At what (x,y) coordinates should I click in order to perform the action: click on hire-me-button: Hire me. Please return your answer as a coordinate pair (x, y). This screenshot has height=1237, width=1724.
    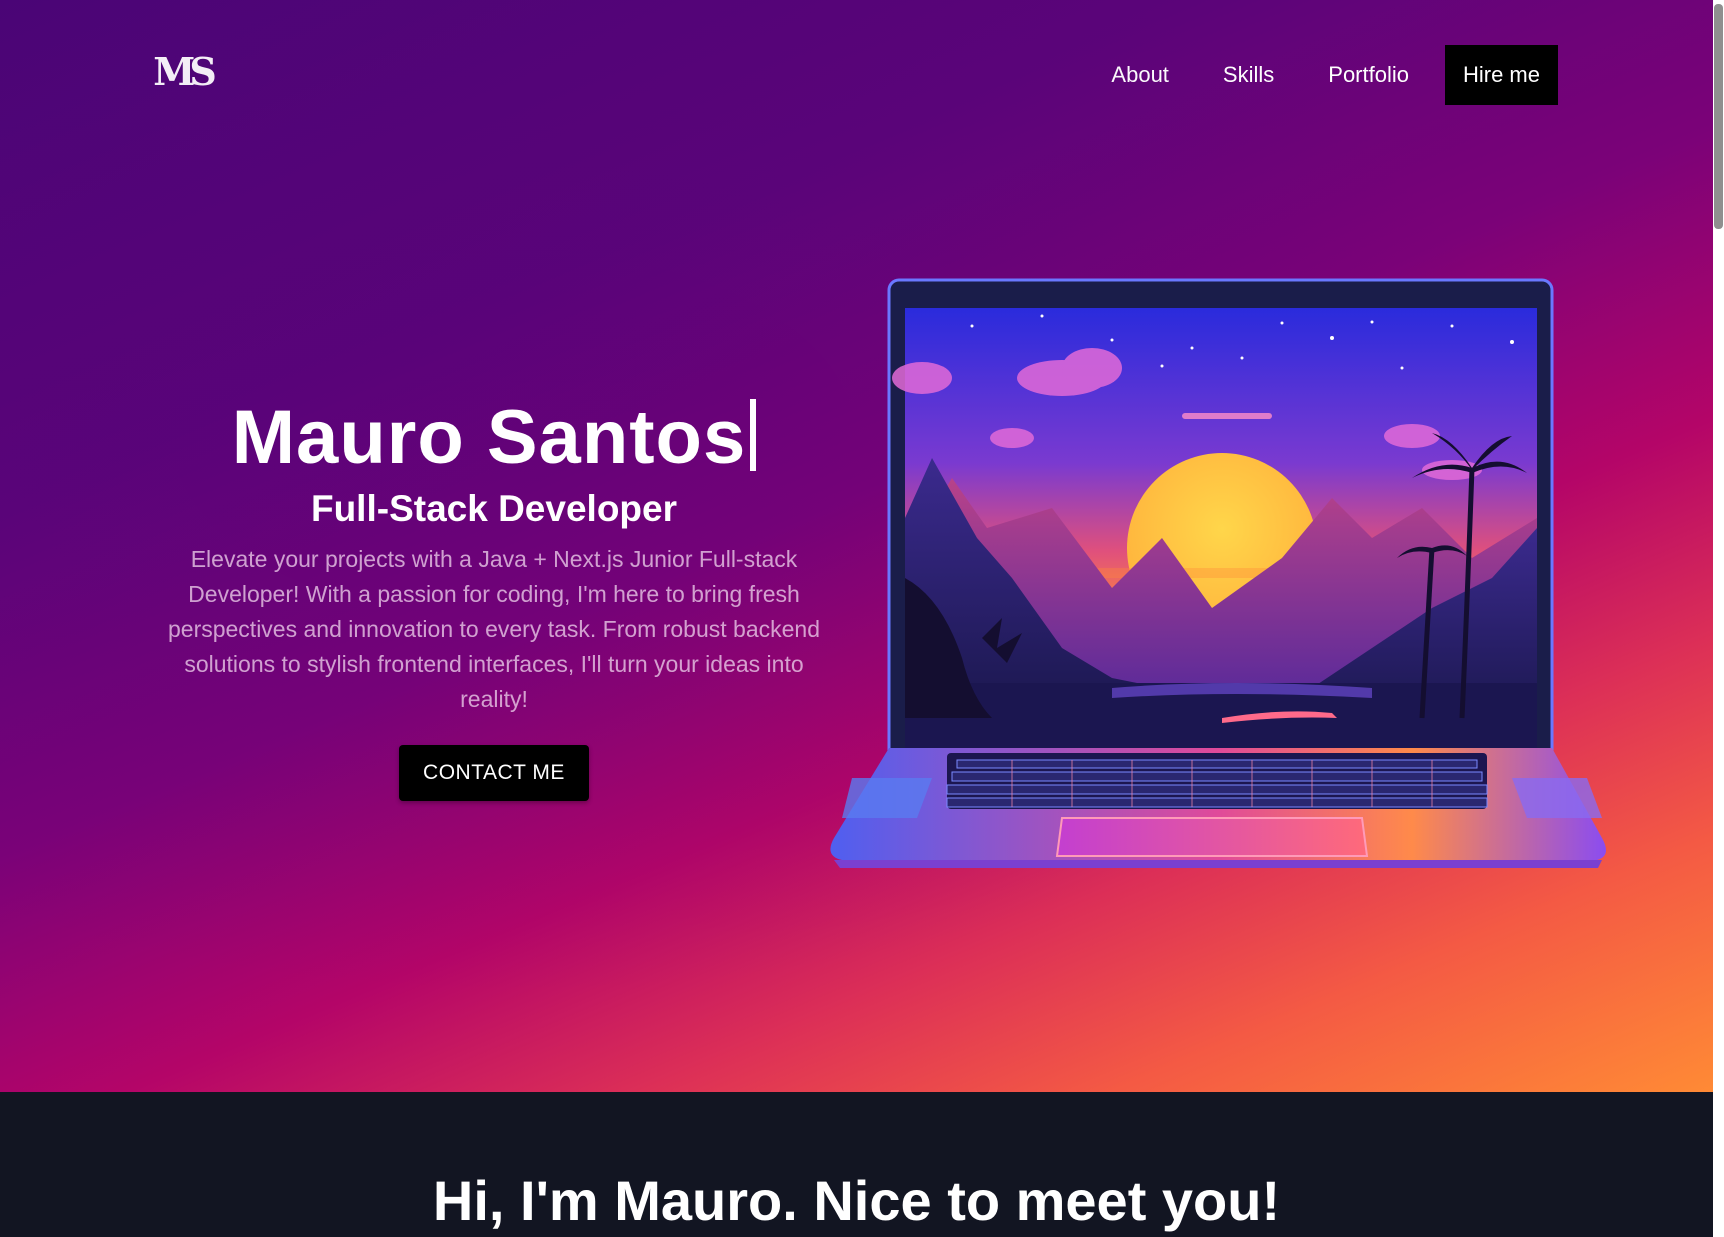
    Looking at the image, I should click on (1501, 75).